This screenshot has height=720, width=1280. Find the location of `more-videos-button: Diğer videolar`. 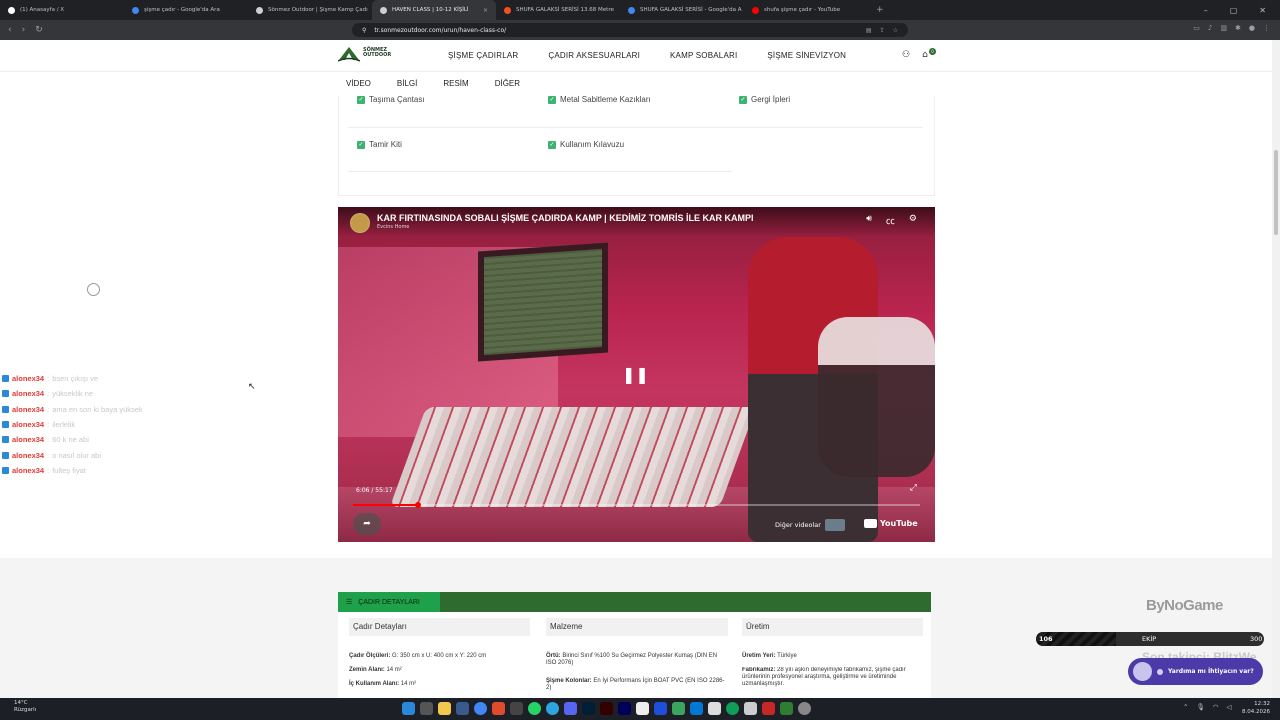

more-videos-button: Diğer videolar is located at coordinates (810, 525).